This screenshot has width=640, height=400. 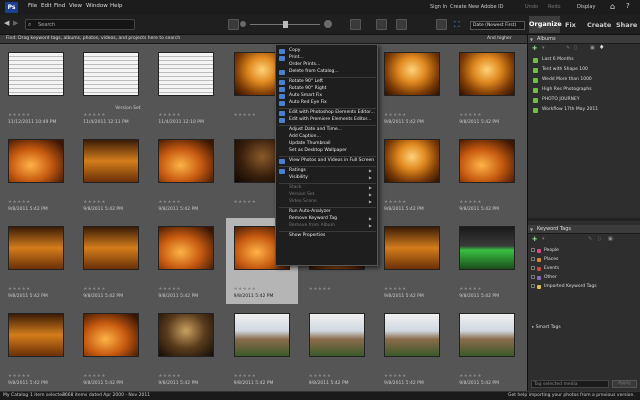 What do you see at coordinates (546, 327) in the screenshot?
I see `smart-tags-row: ▸ Smart Tags` at bounding box center [546, 327].